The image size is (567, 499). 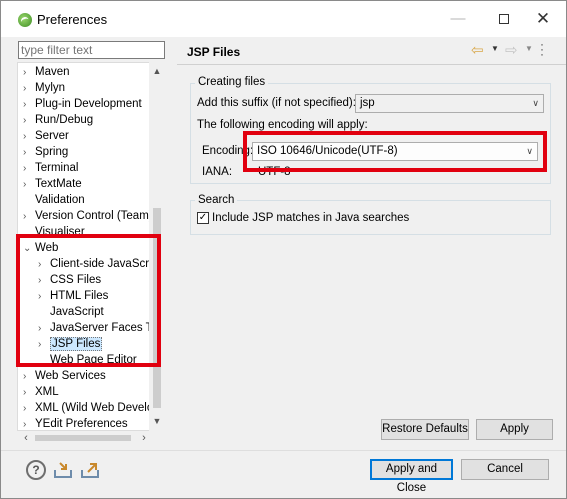 I want to click on scrollbar-thumb, so click(x=83, y=438).